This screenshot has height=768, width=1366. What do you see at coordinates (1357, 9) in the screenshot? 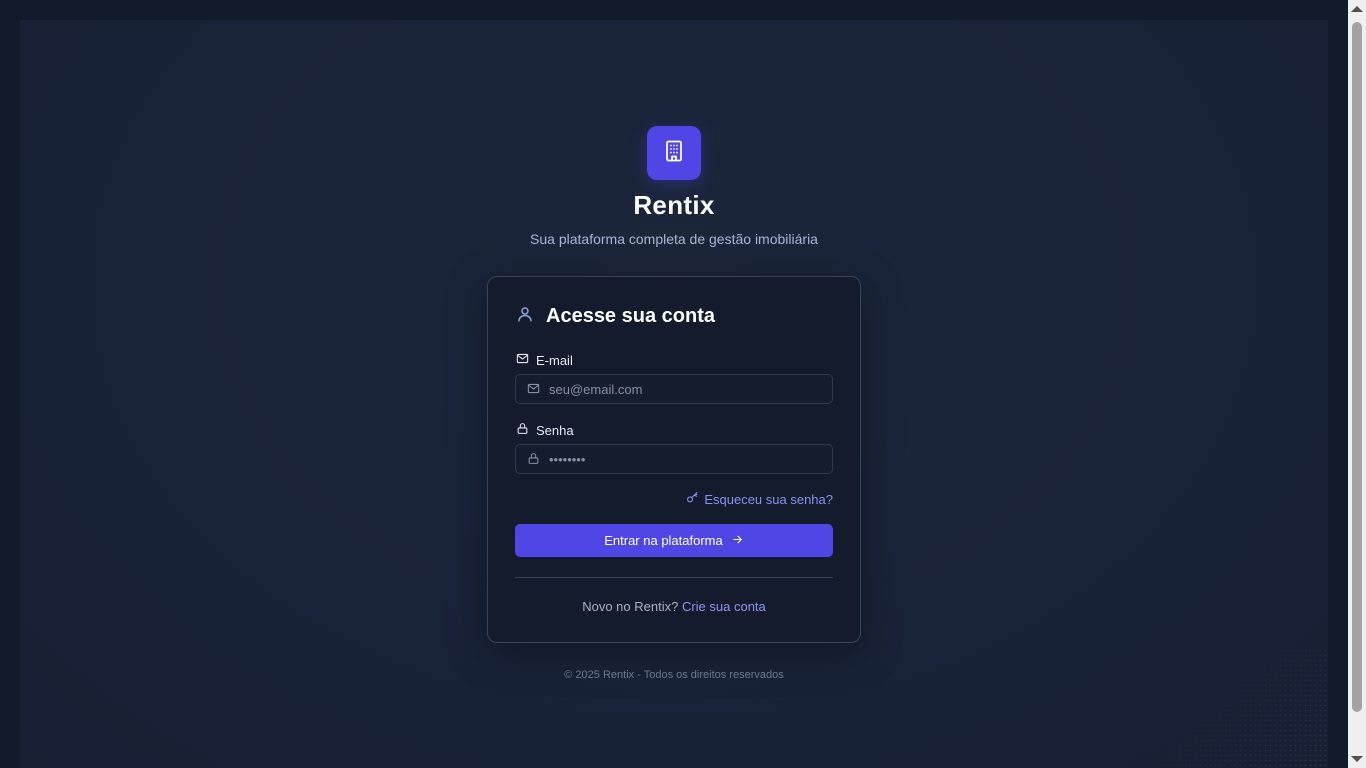
I see `scroll-up-arrow-icon` at bounding box center [1357, 9].